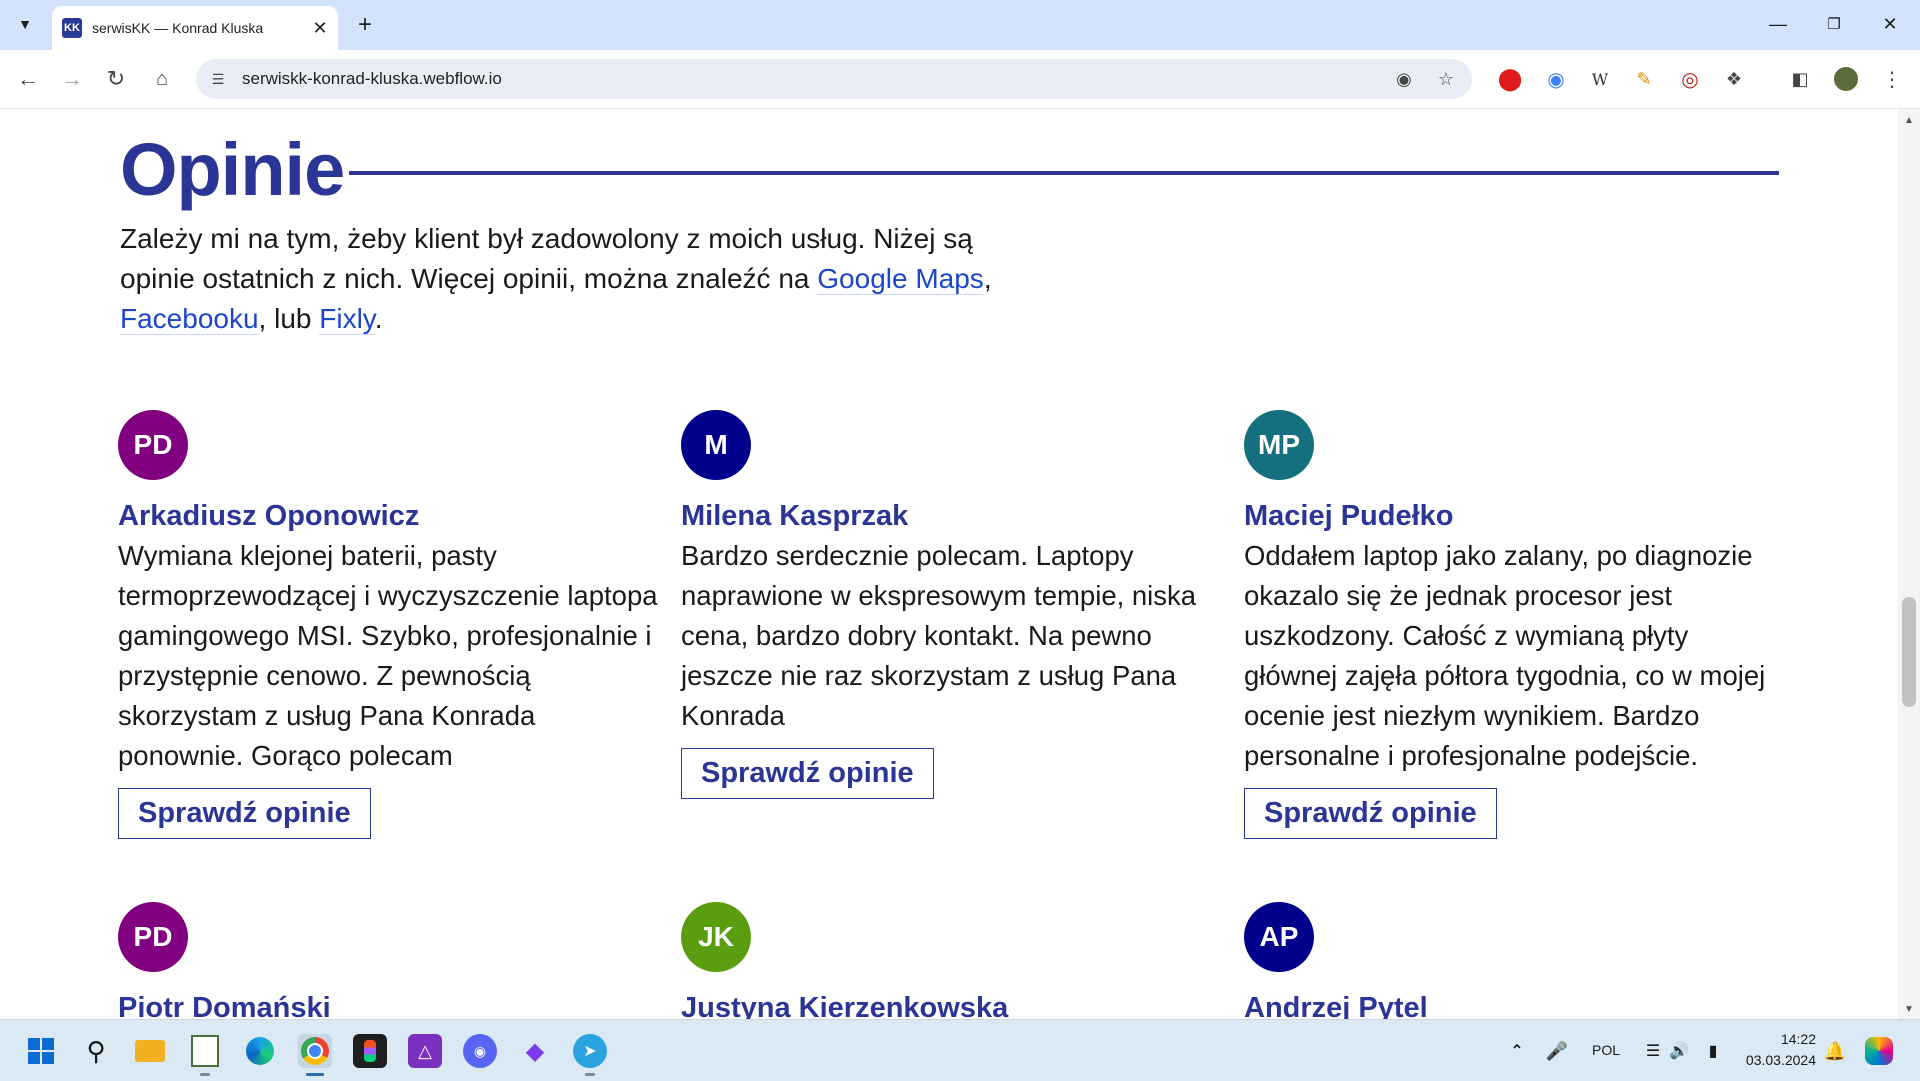 The height and width of the screenshot is (1081, 1920). Describe the element at coordinates (1892, 79) in the screenshot. I see `menu-kebab-icon: ⋮` at that location.